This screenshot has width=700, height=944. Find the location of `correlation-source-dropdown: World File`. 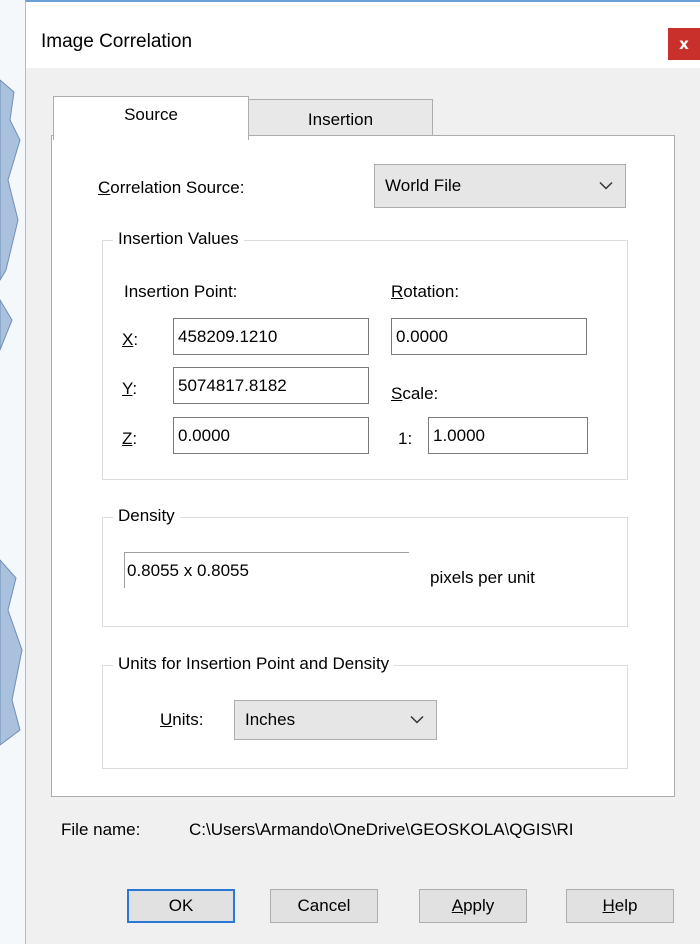

correlation-source-dropdown: World File is located at coordinates (500, 186).